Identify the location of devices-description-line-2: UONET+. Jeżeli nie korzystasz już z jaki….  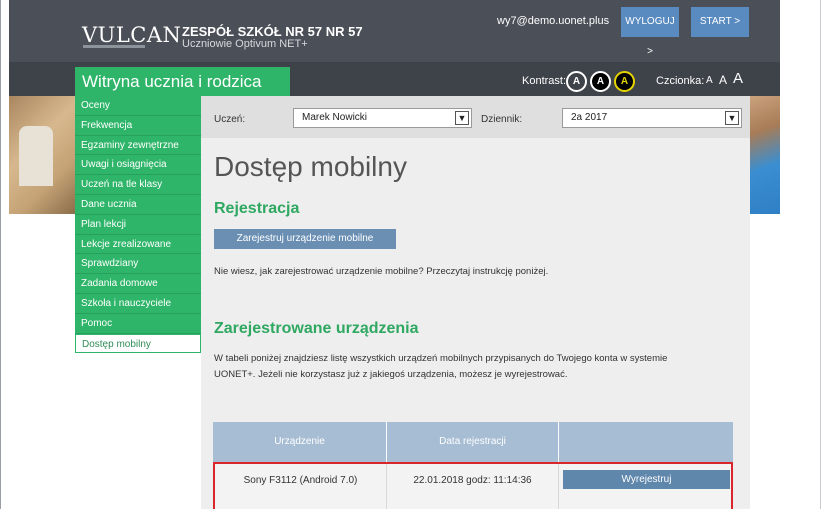
(391, 374).